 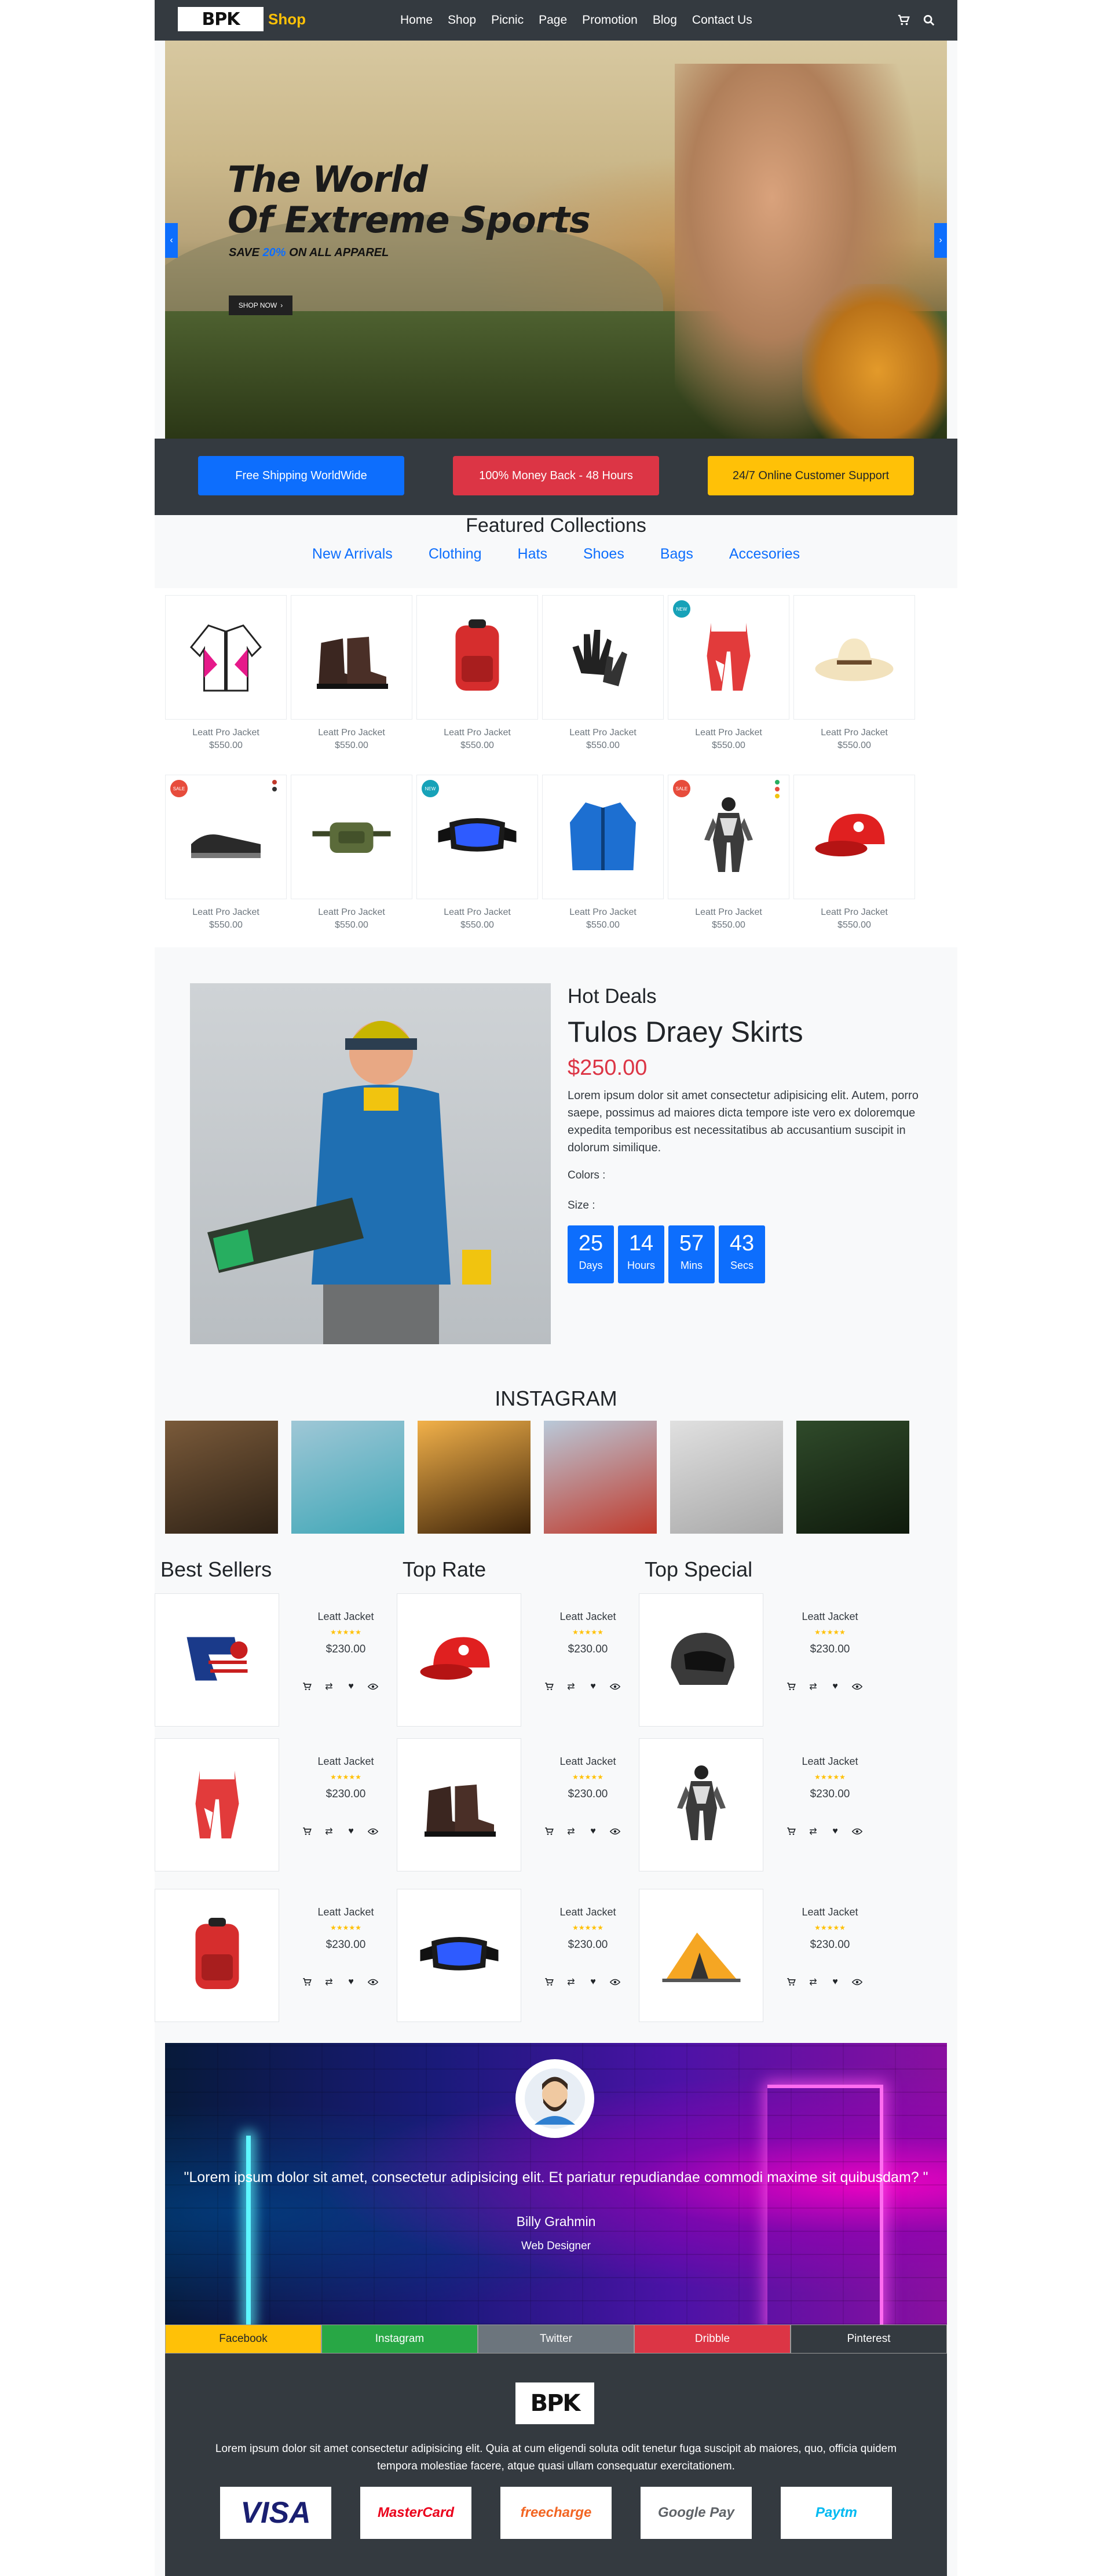 I want to click on product-card: SALE Leatt Pro Jacket $550.00, so click(x=226, y=853).